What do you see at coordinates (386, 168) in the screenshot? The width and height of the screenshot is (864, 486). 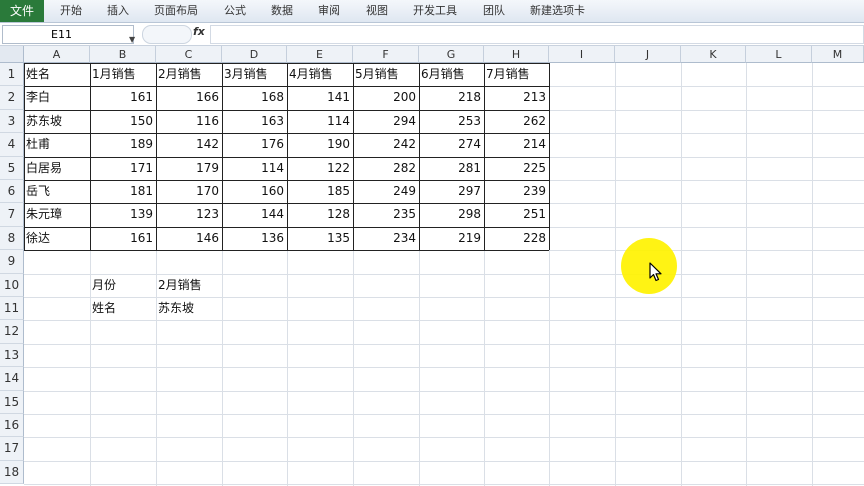 I see `sales-cell: 282` at bounding box center [386, 168].